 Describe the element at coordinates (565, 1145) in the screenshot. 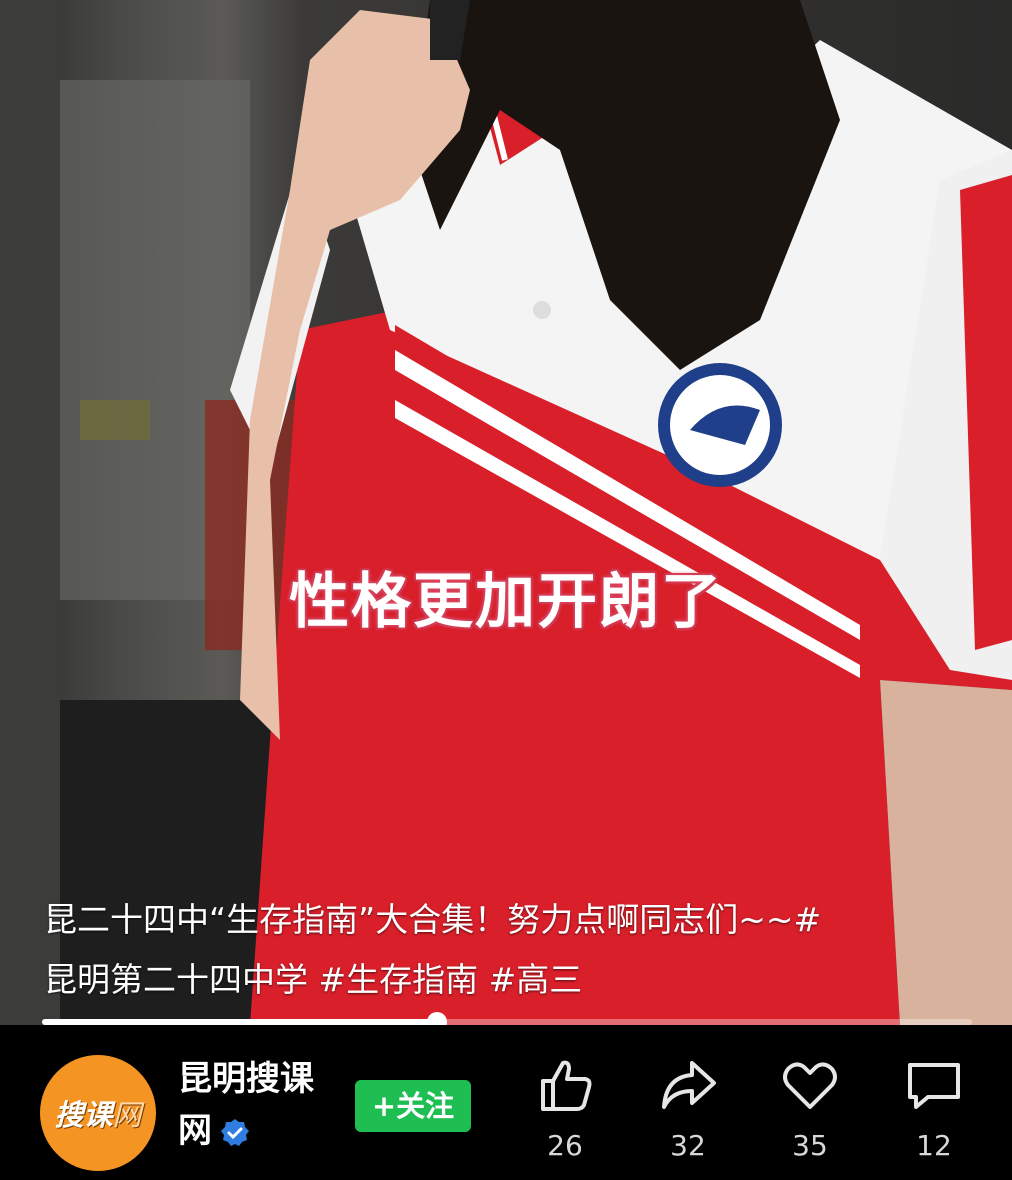

I see `like-count: 26` at that location.